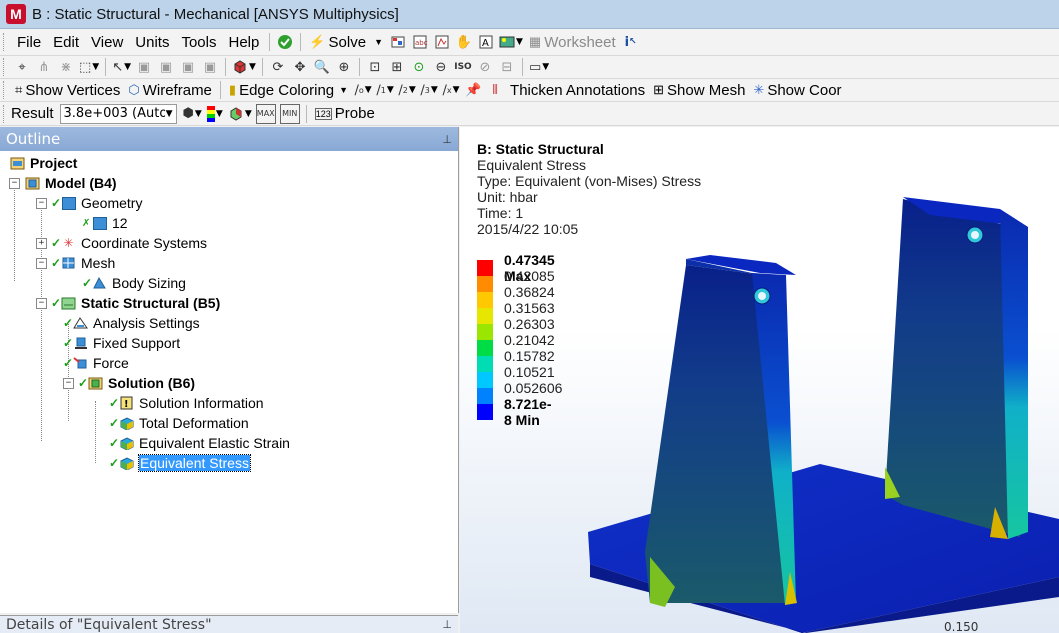 The height and width of the screenshot is (633, 1059). I want to click on menu-tools: Tools, so click(198, 42).